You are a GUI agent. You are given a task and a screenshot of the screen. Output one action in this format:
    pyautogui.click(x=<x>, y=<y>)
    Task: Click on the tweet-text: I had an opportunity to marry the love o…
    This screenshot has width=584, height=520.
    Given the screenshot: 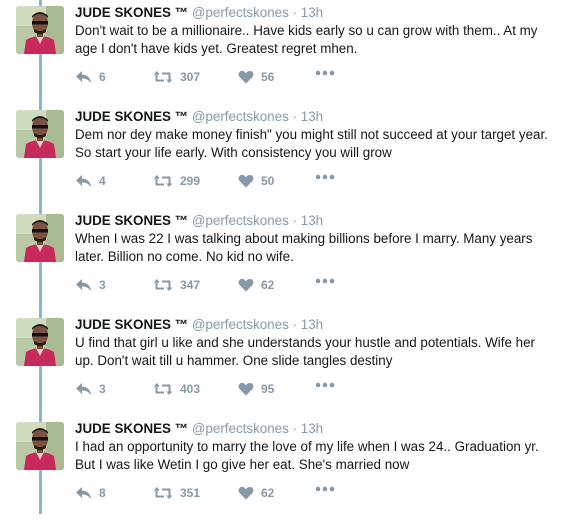 What is the action you would take?
    pyautogui.click(x=327, y=455)
    